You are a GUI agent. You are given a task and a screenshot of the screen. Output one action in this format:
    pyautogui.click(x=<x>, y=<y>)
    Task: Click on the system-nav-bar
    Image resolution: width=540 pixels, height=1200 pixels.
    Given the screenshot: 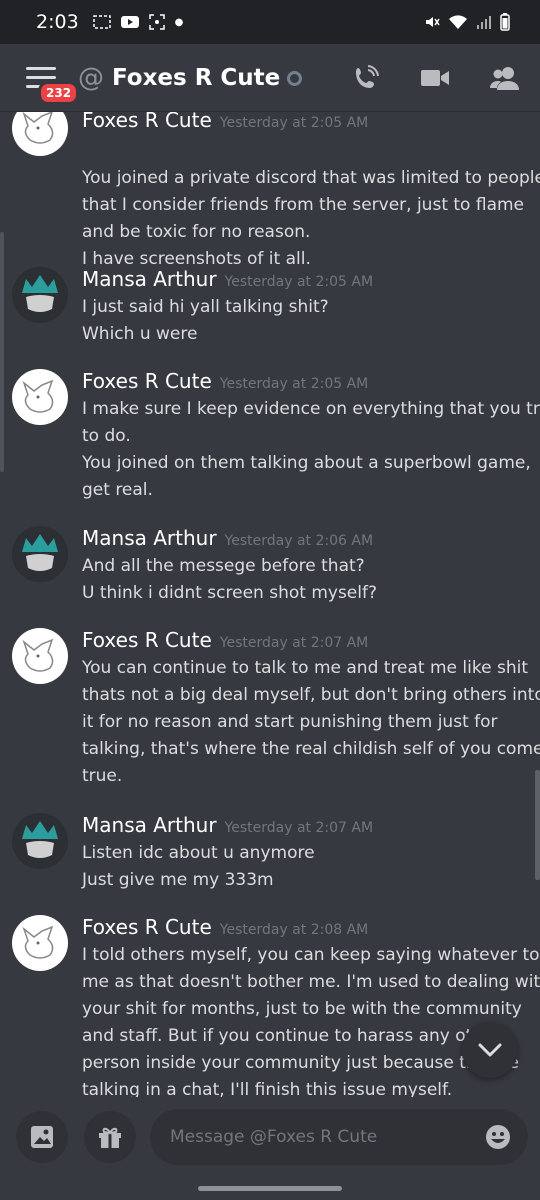 What is the action you would take?
    pyautogui.click(x=270, y=1188)
    